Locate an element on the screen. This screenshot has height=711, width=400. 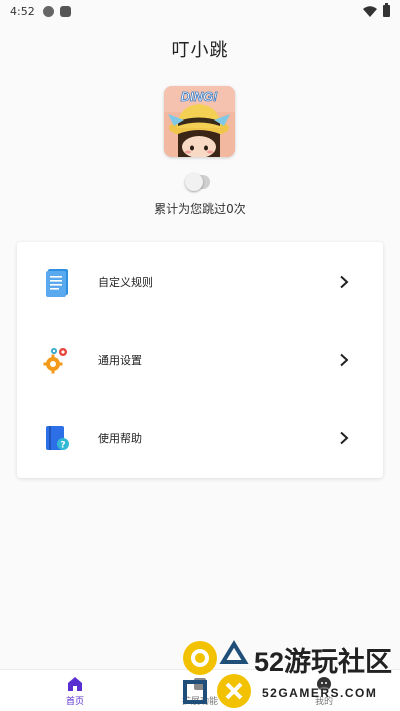
menu-item-help: ? 使用帮助 is located at coordinates (200, 438).